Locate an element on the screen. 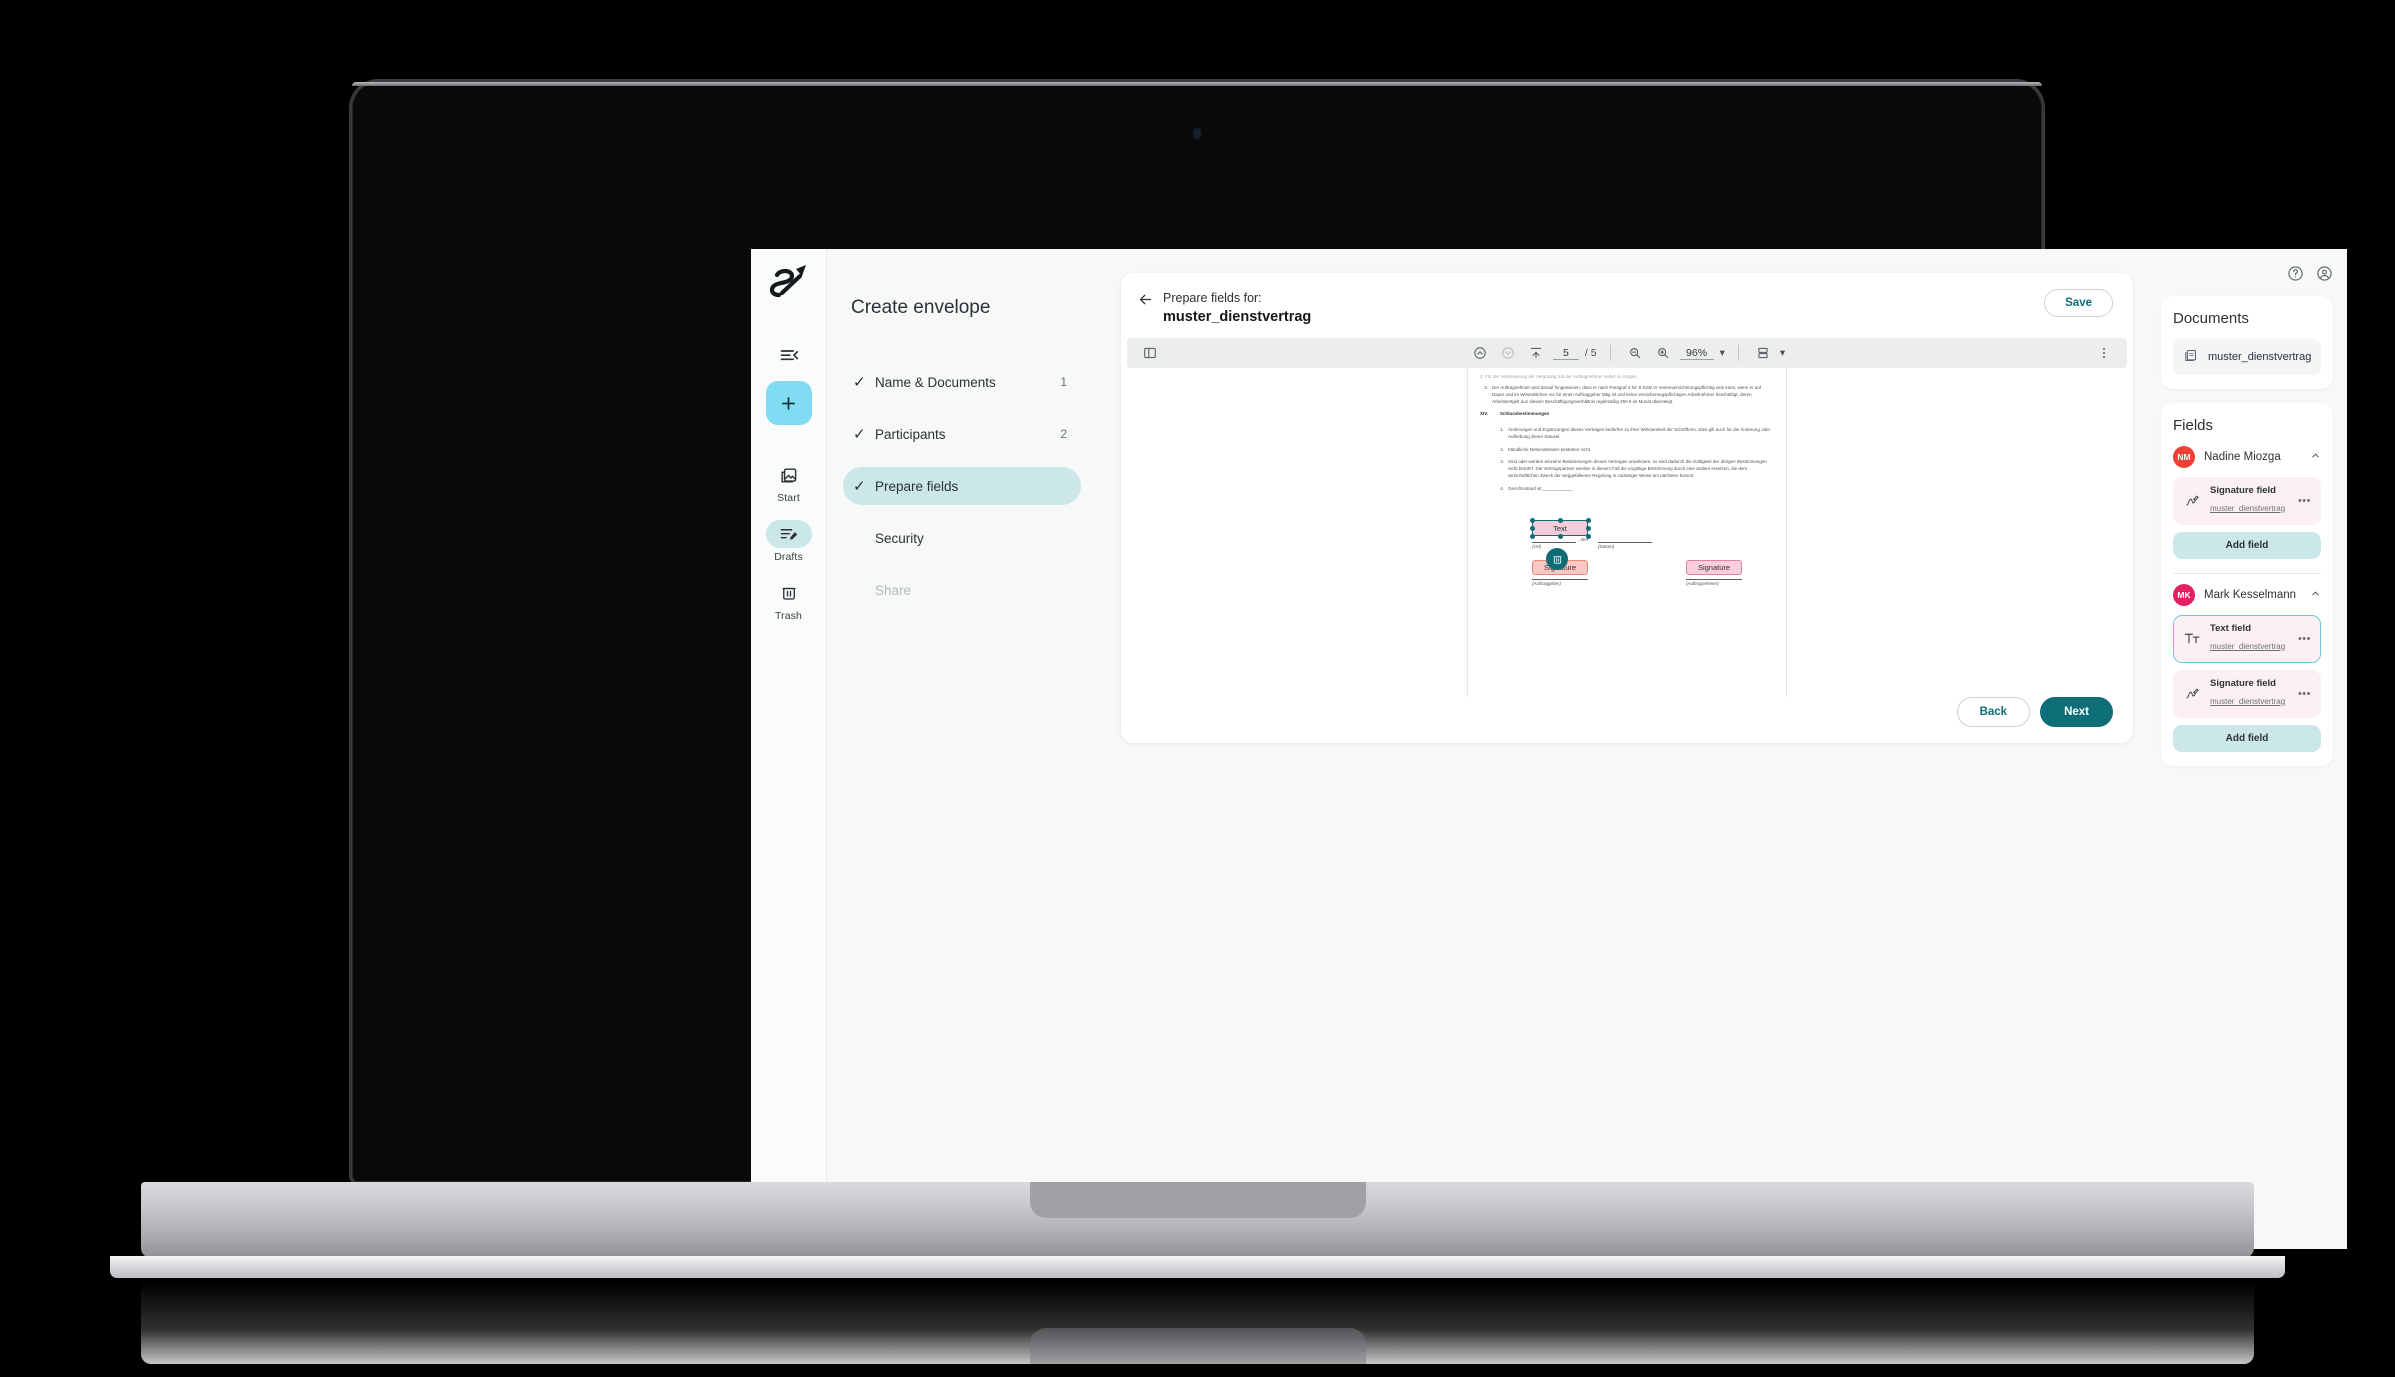 This screenshot has width=2395, height=1377. zoom-level-input: 96% is located at coordinates (1696, 353).